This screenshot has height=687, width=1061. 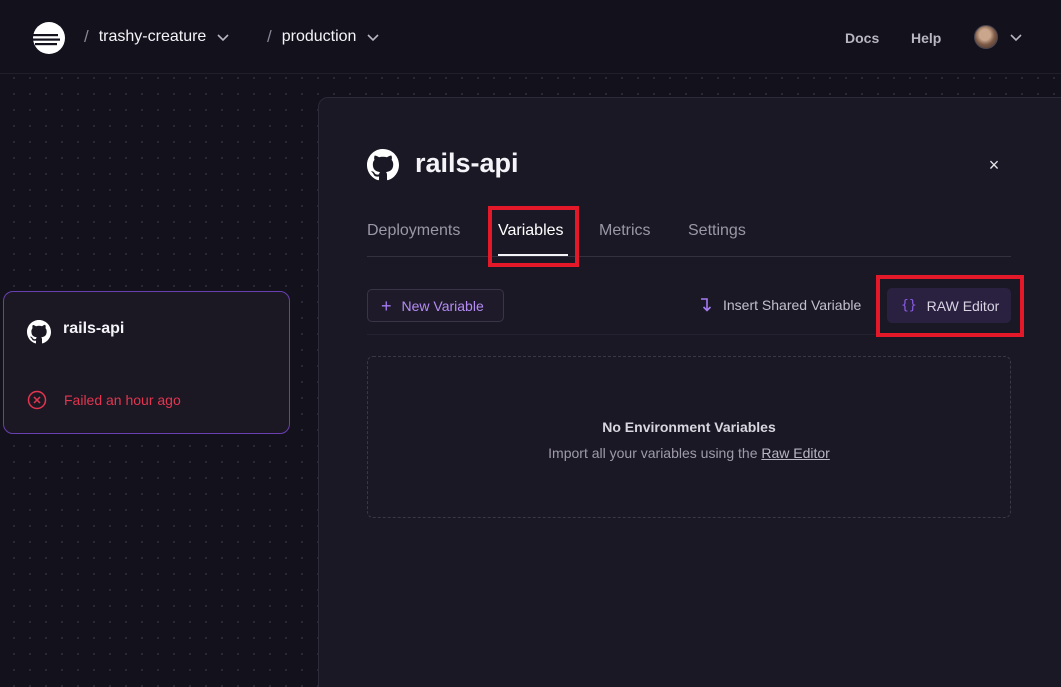 I want to click on tab-settings: Settings, so click(x=717, y=231).